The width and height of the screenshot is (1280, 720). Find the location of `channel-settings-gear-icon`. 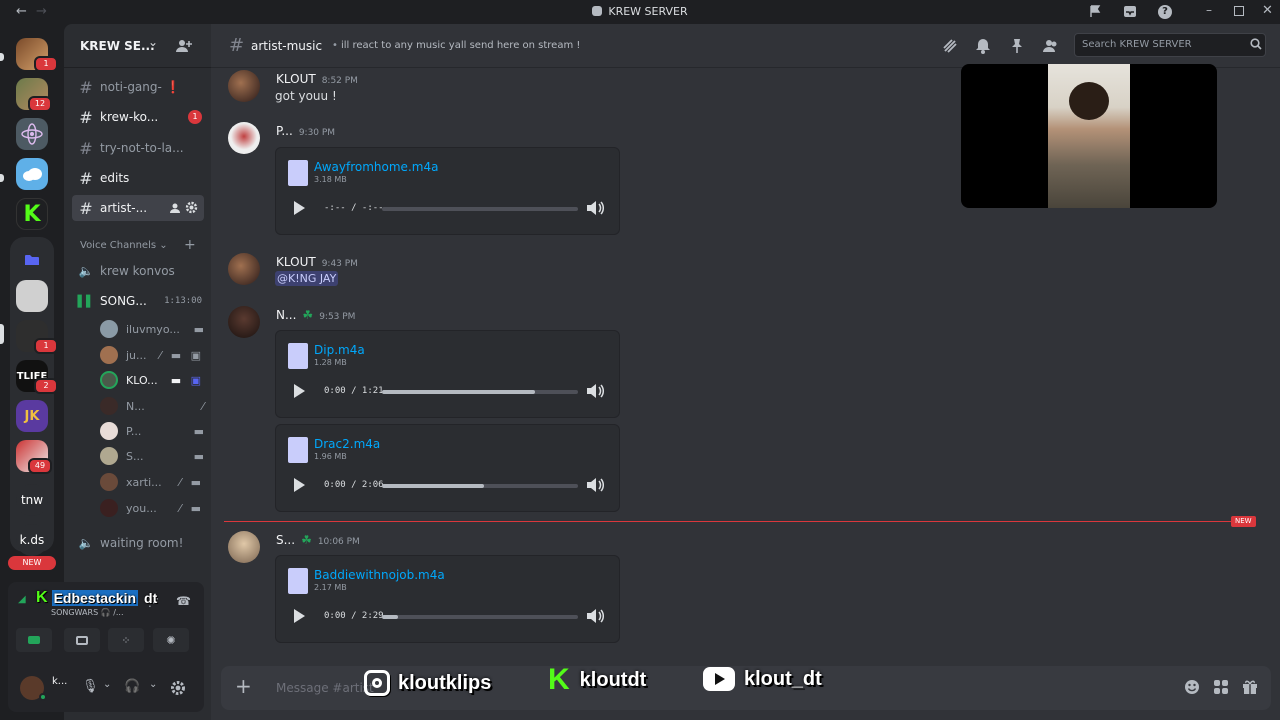

channel-settings-gear-icon is located at coordinates (191, 207).